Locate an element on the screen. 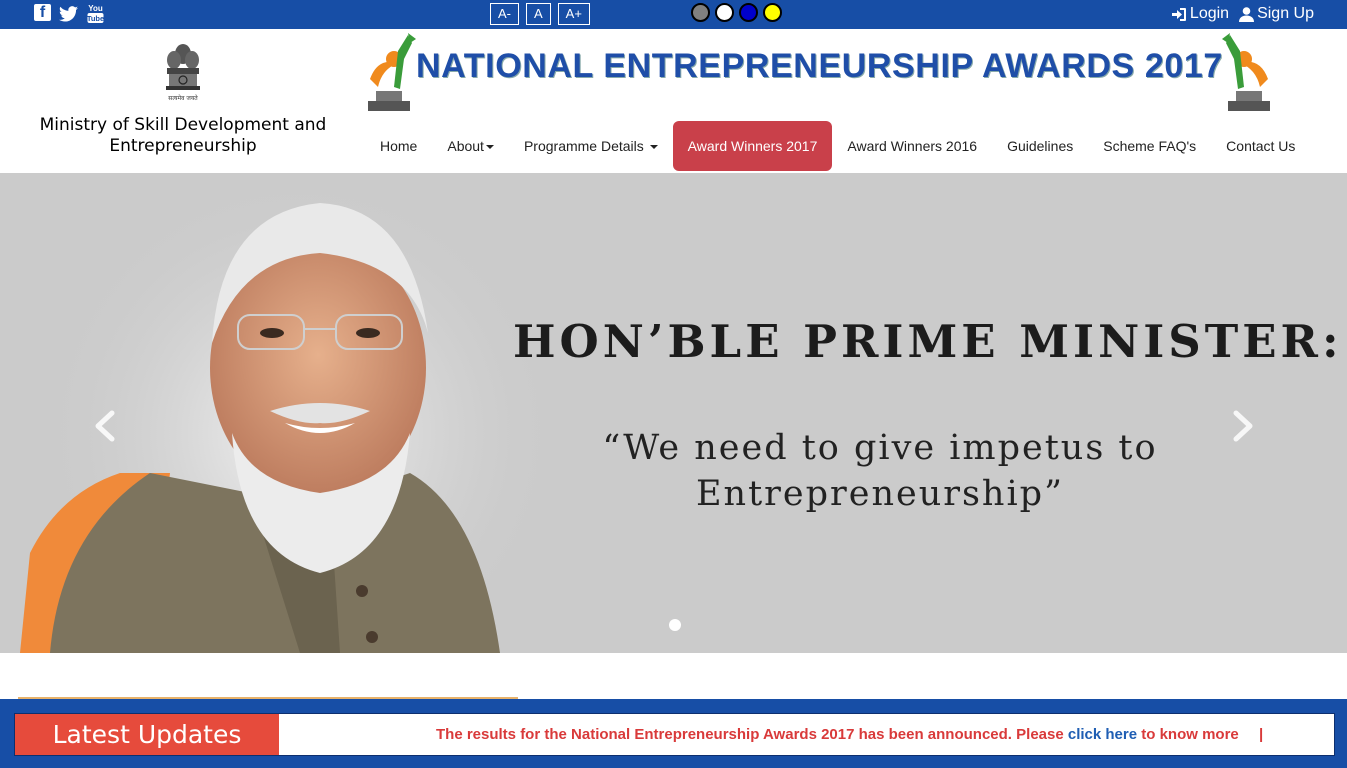 Image resolution: width=1347 pixels, height=768 pixels. nav-scheme-faqs: Scheme FAQ's is located at coordinates (1149, 146).